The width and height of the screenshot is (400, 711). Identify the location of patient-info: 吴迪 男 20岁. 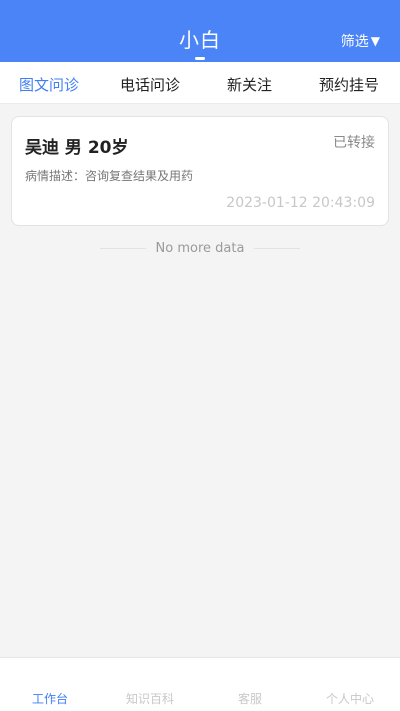
(77, 148).